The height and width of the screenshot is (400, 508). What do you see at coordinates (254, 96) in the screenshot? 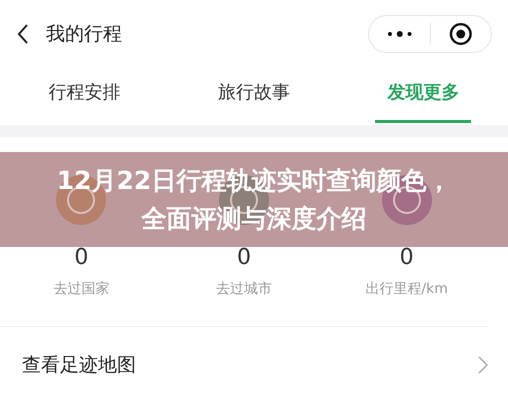
I see `tab: 旅行故事` at bounding box center [254, 96].